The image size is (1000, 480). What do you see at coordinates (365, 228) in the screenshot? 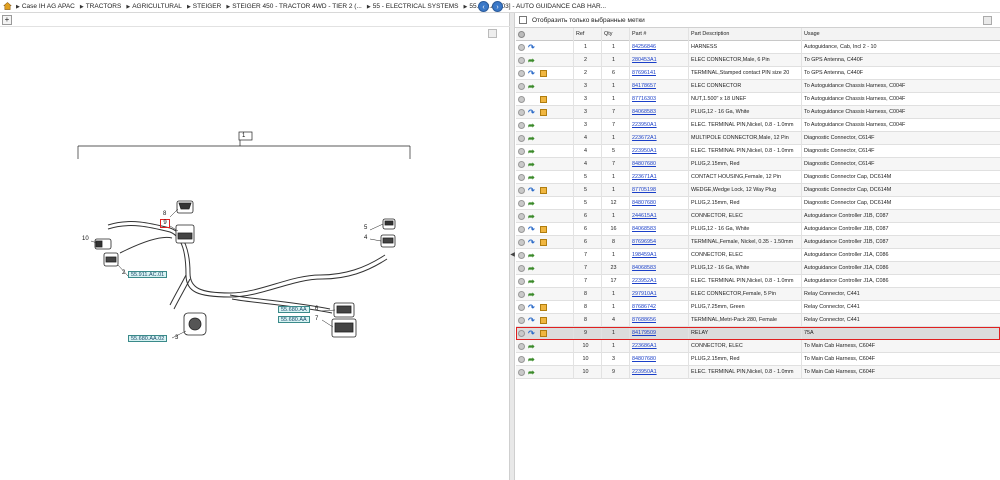
I see `ref-label-5: 5` at bounding box center [365, 228].